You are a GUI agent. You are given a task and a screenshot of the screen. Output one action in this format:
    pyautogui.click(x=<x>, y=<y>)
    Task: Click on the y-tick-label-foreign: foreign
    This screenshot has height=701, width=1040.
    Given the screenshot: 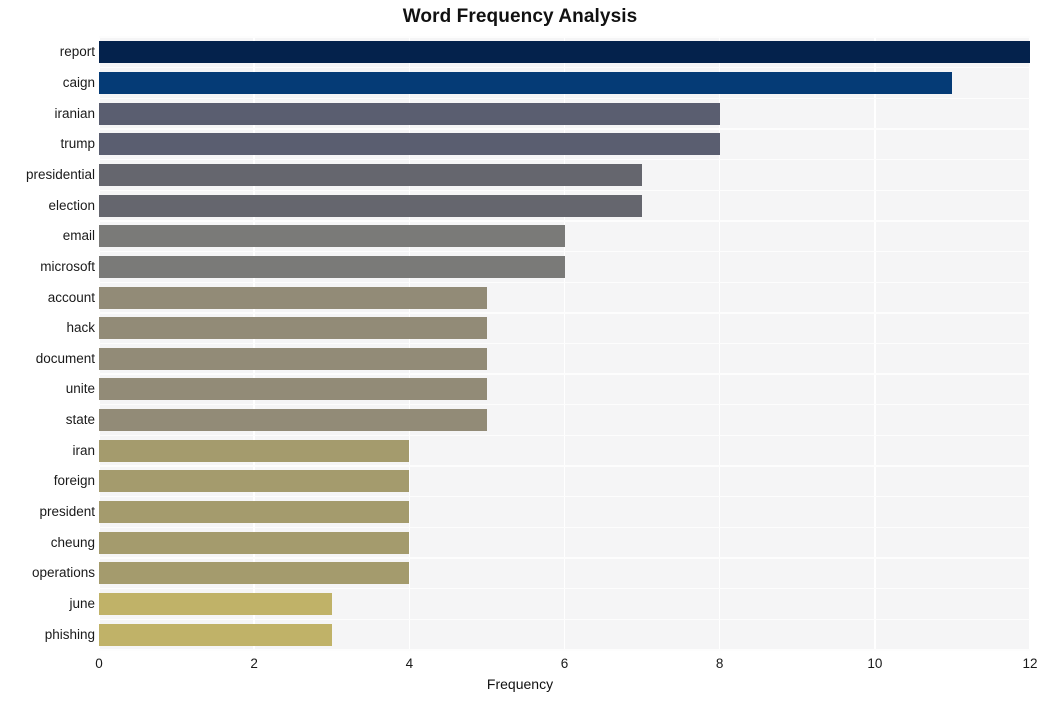 What is the action you would take?
    pyautogui.click(x=74, y=481)
    